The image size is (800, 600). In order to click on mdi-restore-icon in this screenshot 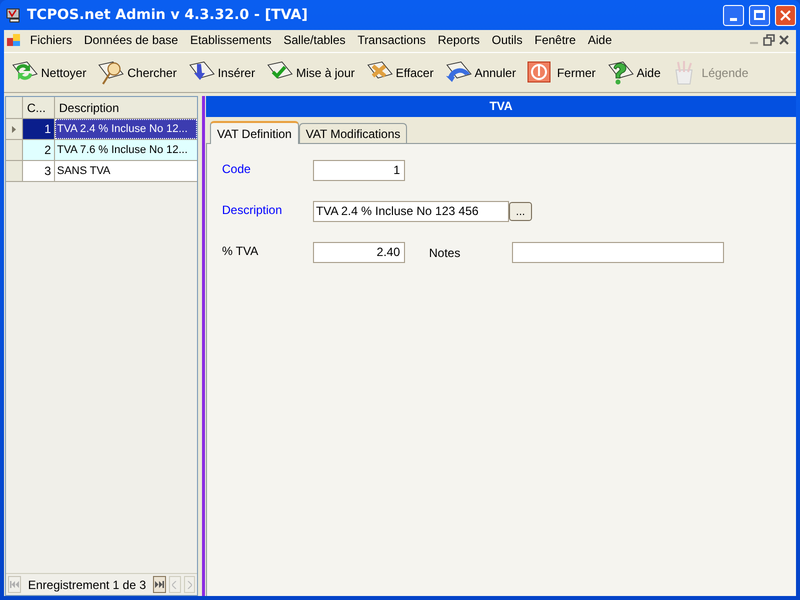, I will do `click(769, 40)`.